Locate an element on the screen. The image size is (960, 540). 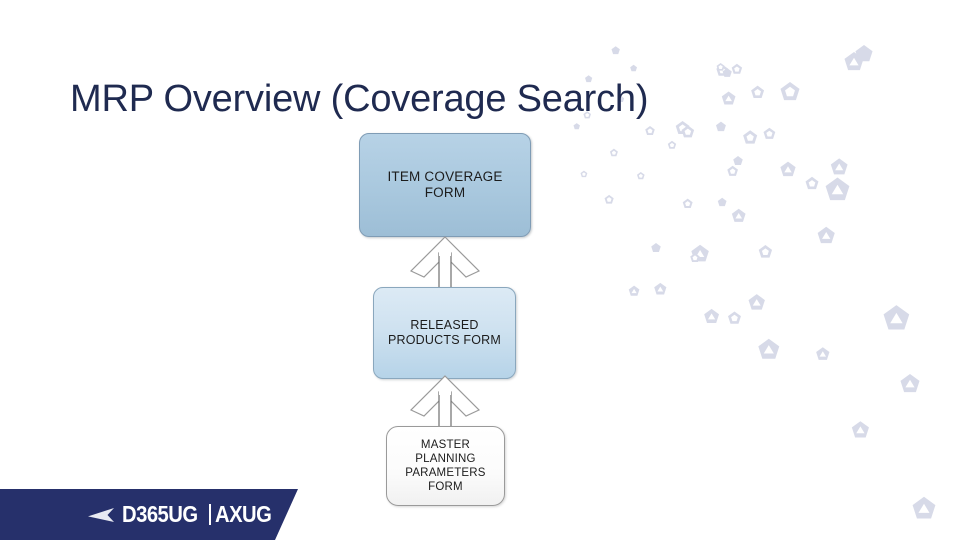
flow-node-label: ITEM COVERAGE FORM is located at coordinates (445, 184).